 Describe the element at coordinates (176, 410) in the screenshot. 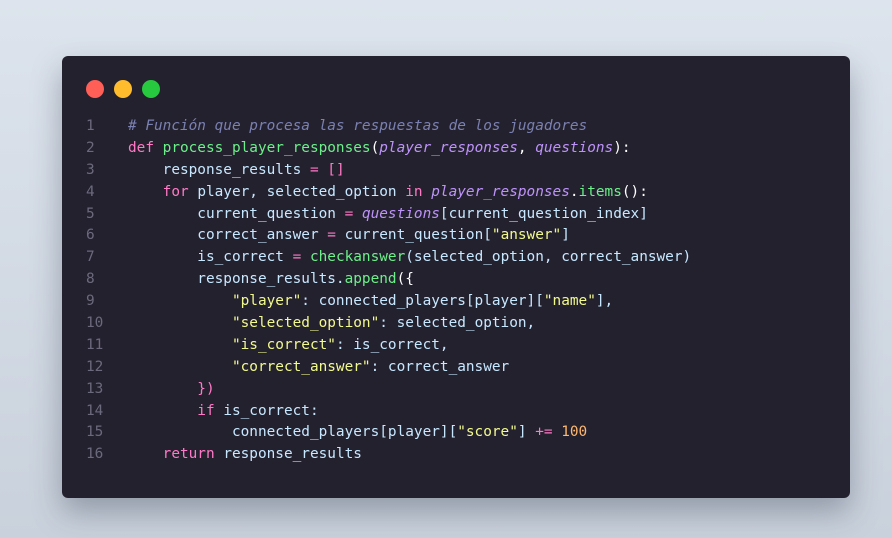

I see `code-token: if` at that location.